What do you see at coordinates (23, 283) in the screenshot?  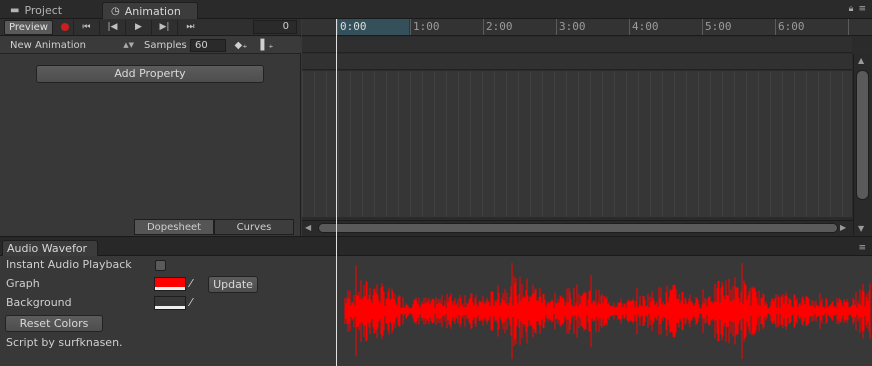 I see `graph-label: Graph` at bounding box center [23, 283].